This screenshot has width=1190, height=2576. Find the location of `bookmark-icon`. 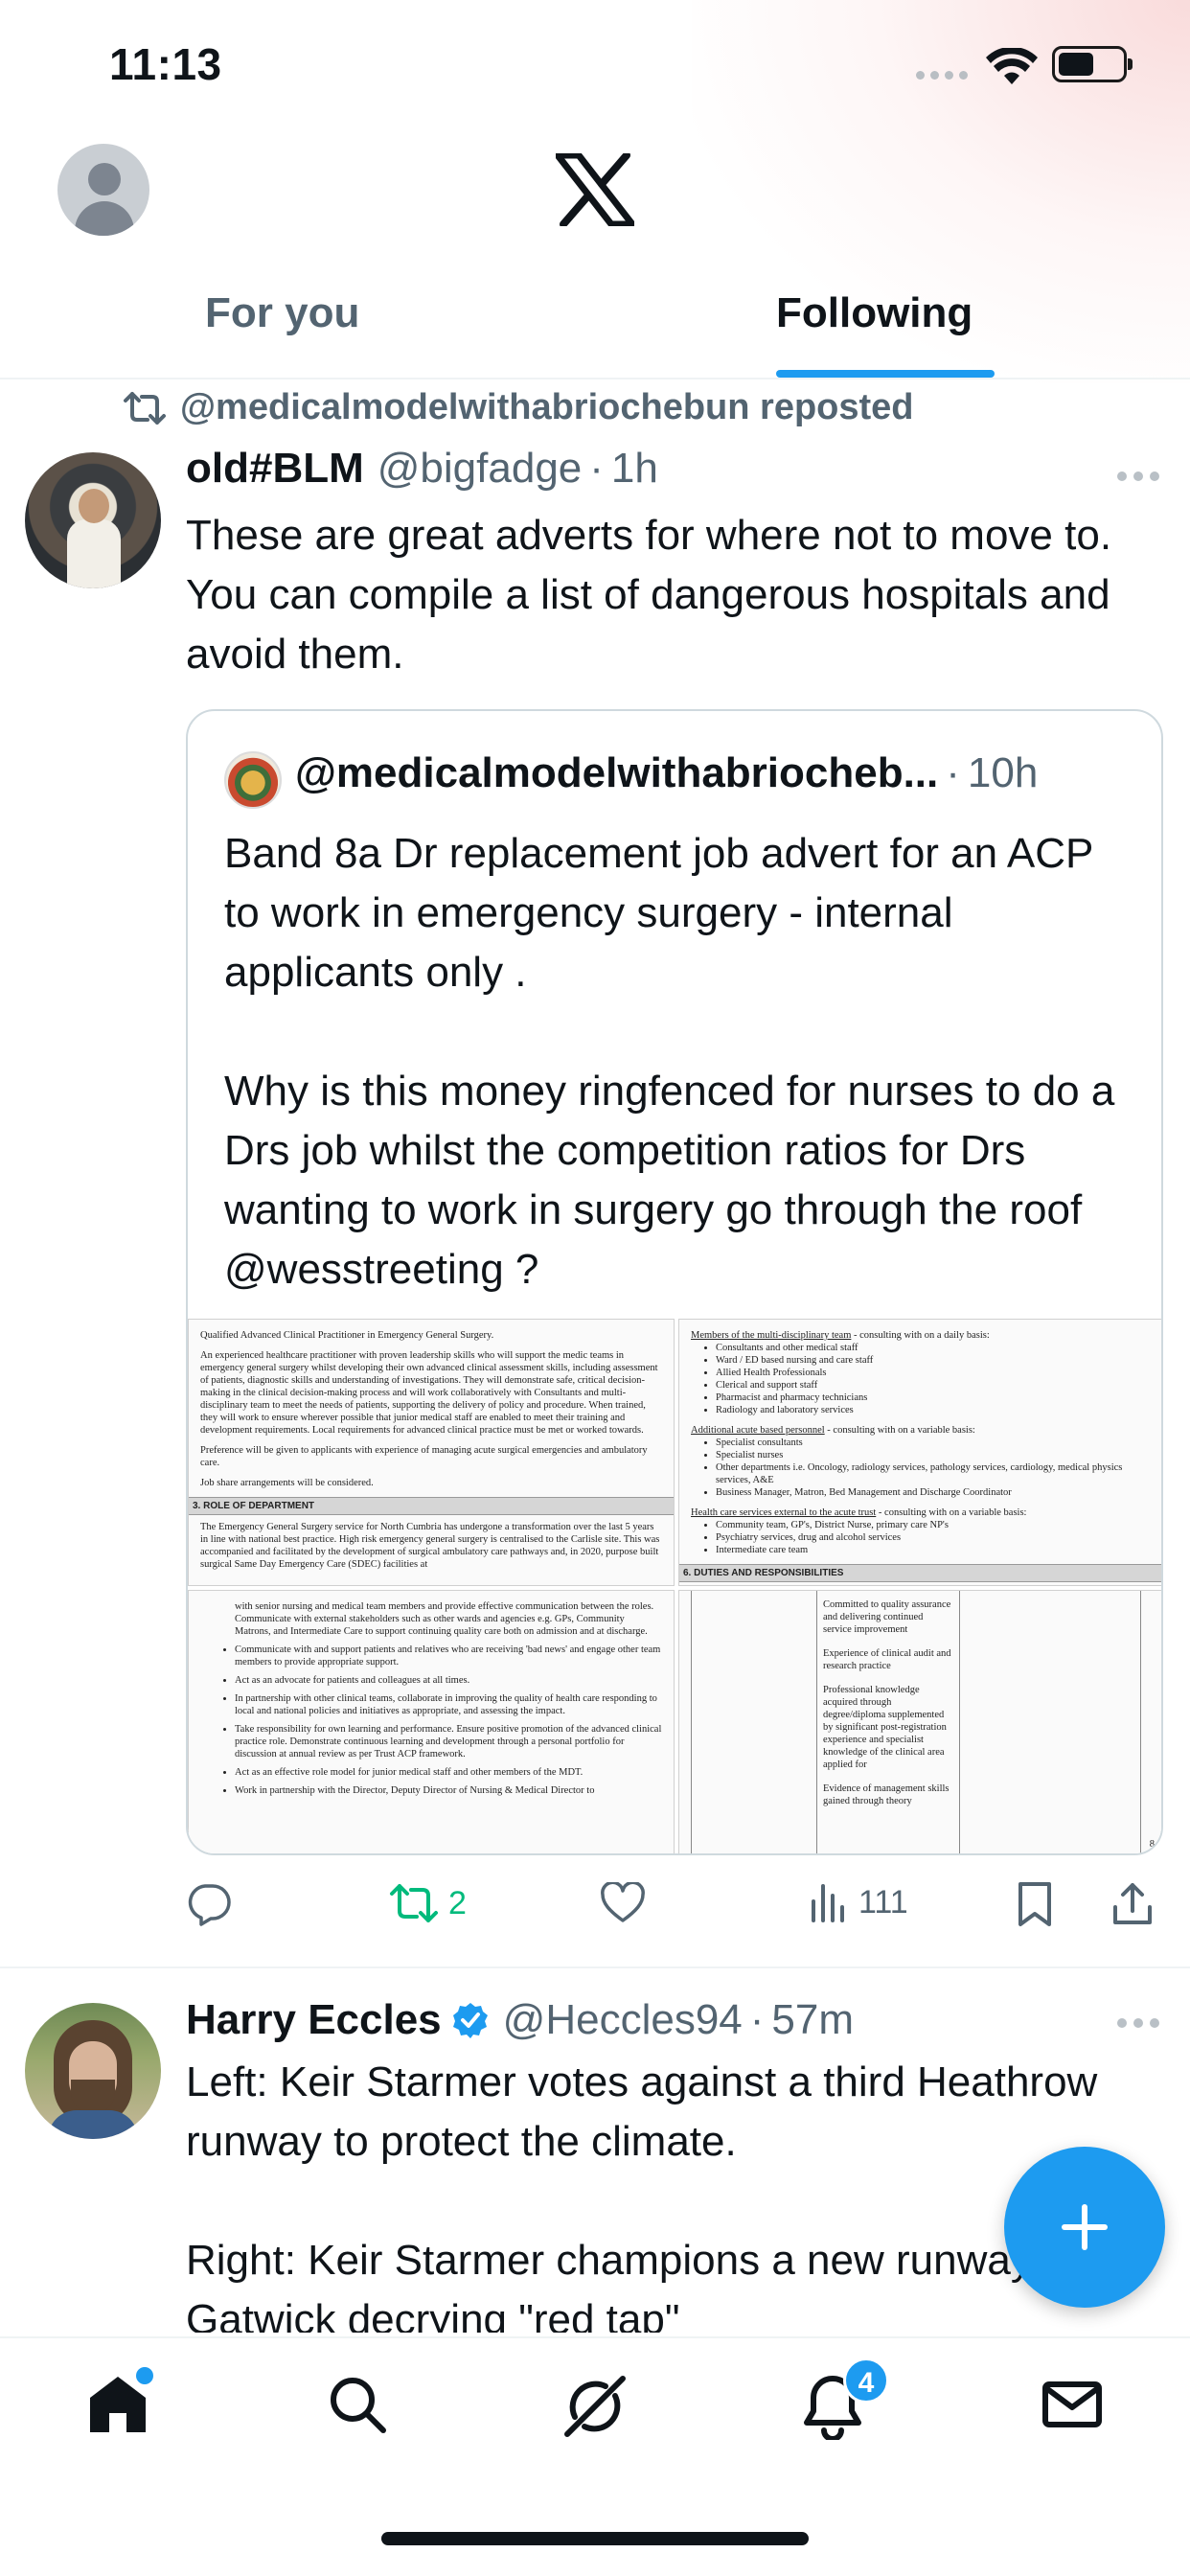

bookmark-icon is located at coordinates (1035, 1904).